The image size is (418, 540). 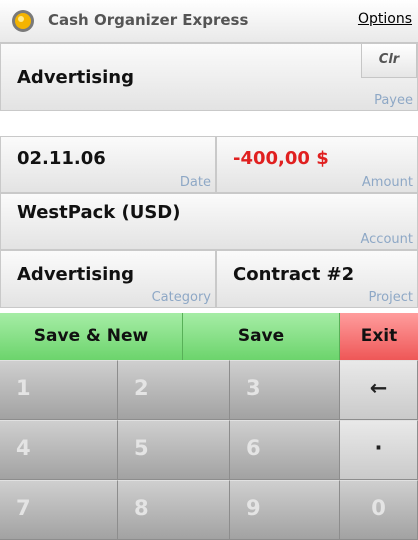 I want to click on key-6-label: 6, so click(x=253, y=448).